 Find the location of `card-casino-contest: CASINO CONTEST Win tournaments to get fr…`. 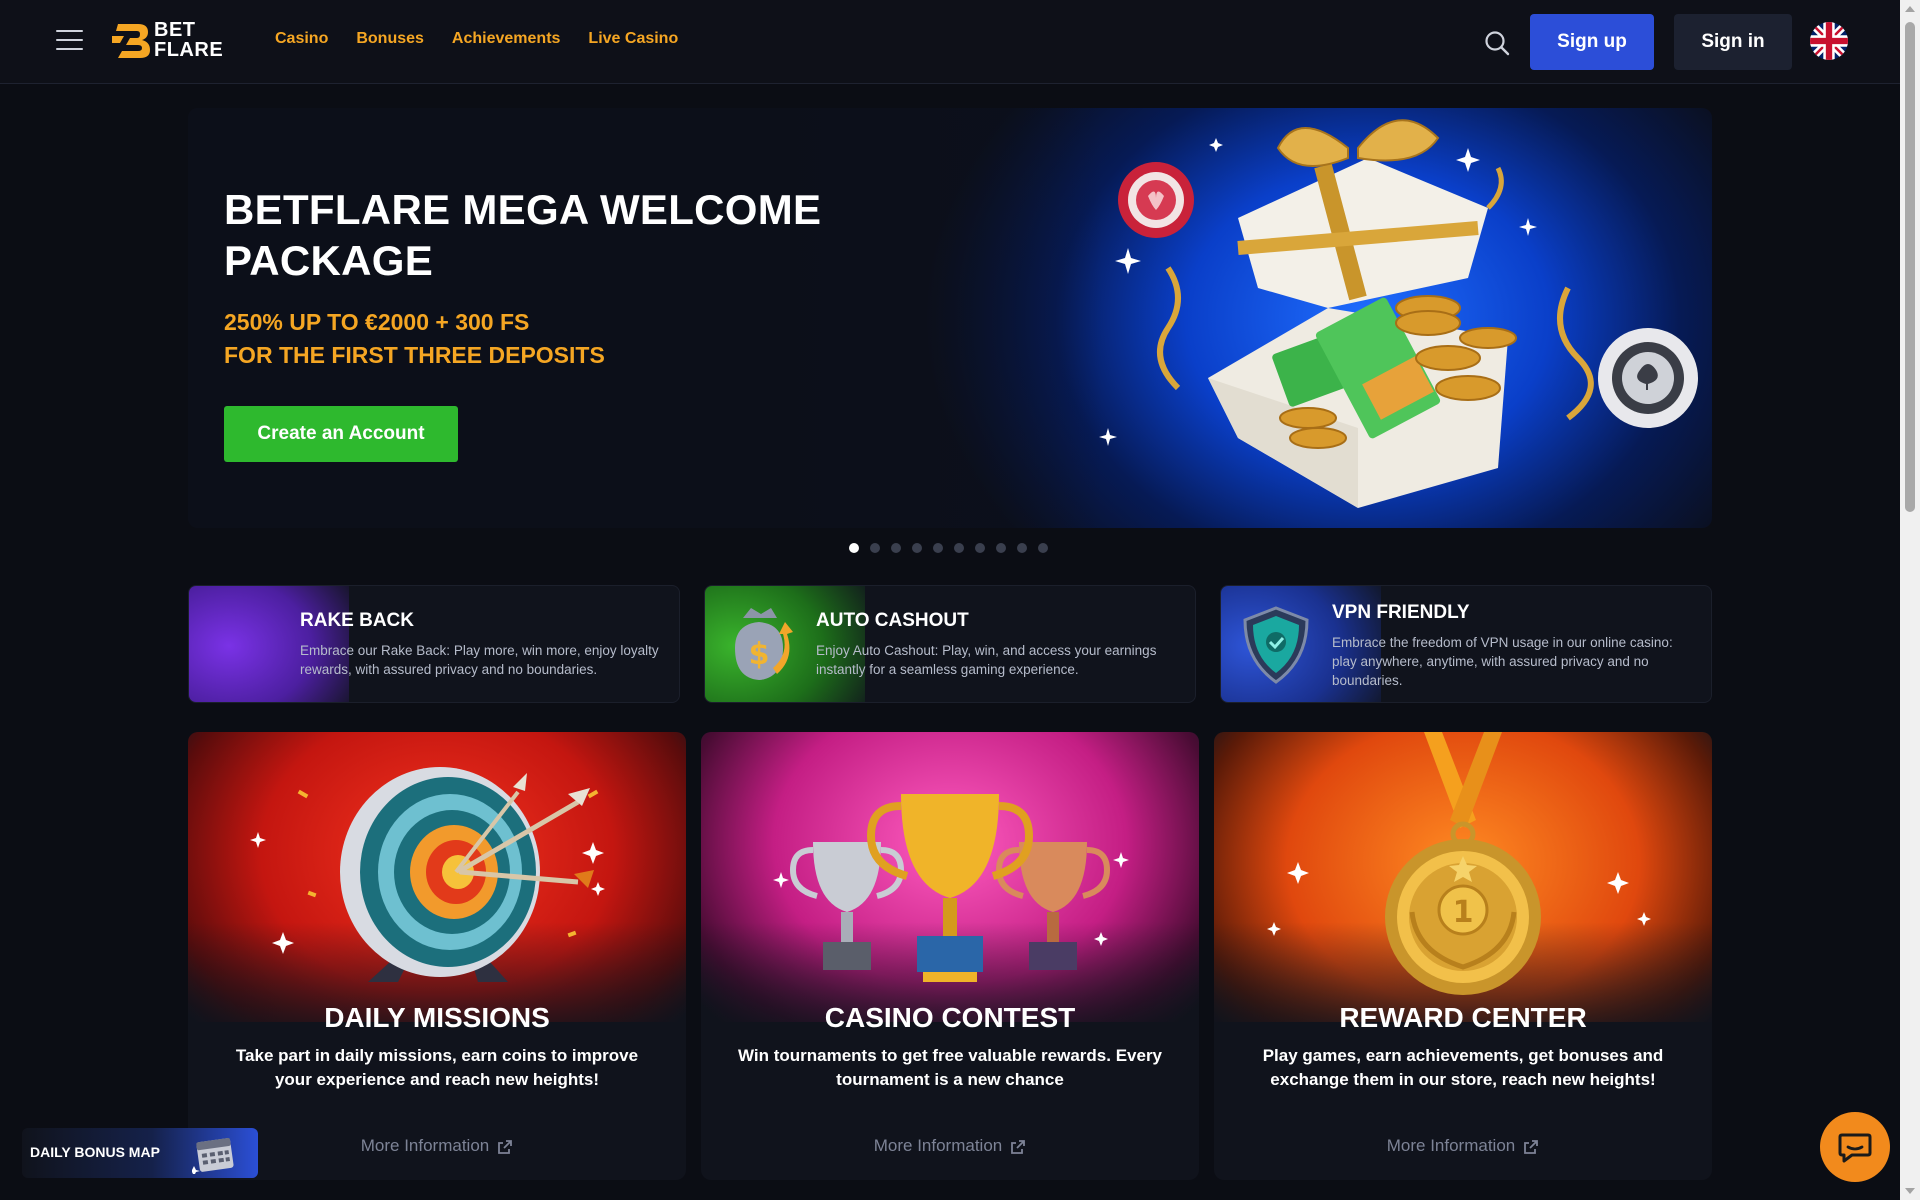

card-casino-contest: CASINO CONTEST Win tournaments to get fr… is located at coordinates (950, 956).